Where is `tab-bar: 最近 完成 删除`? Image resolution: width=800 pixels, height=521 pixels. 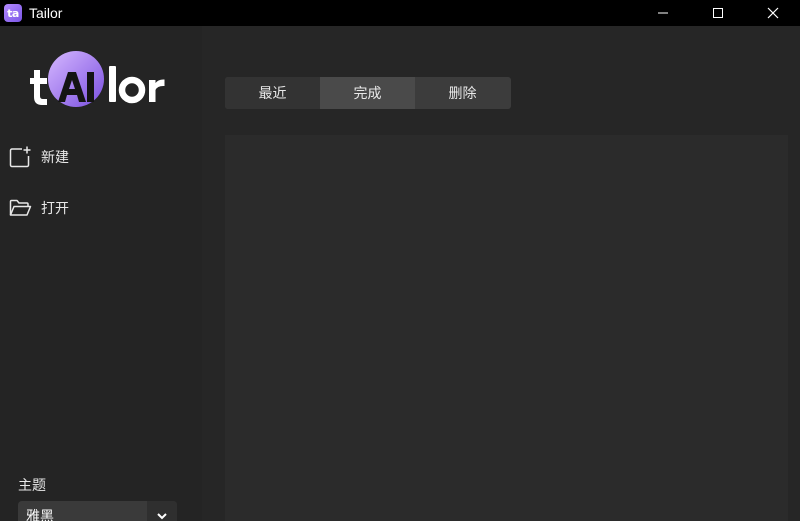 tab-bar: 最近 完成 删除 is located at coordinates (368, 93).